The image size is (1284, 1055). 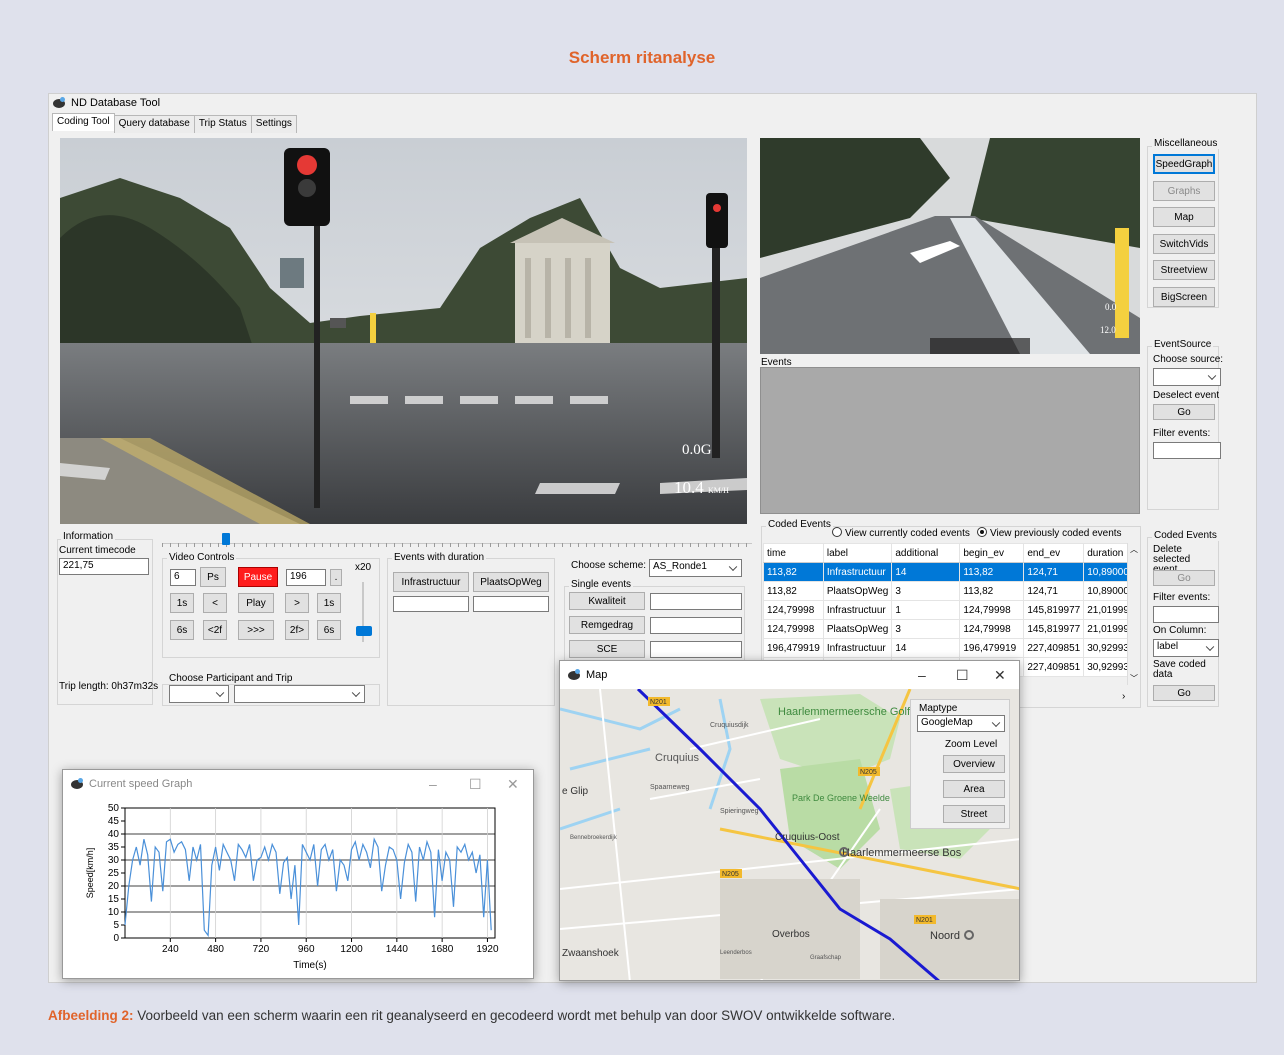 I want to click on save-go-button: Go, so click(x=1184, y=693).